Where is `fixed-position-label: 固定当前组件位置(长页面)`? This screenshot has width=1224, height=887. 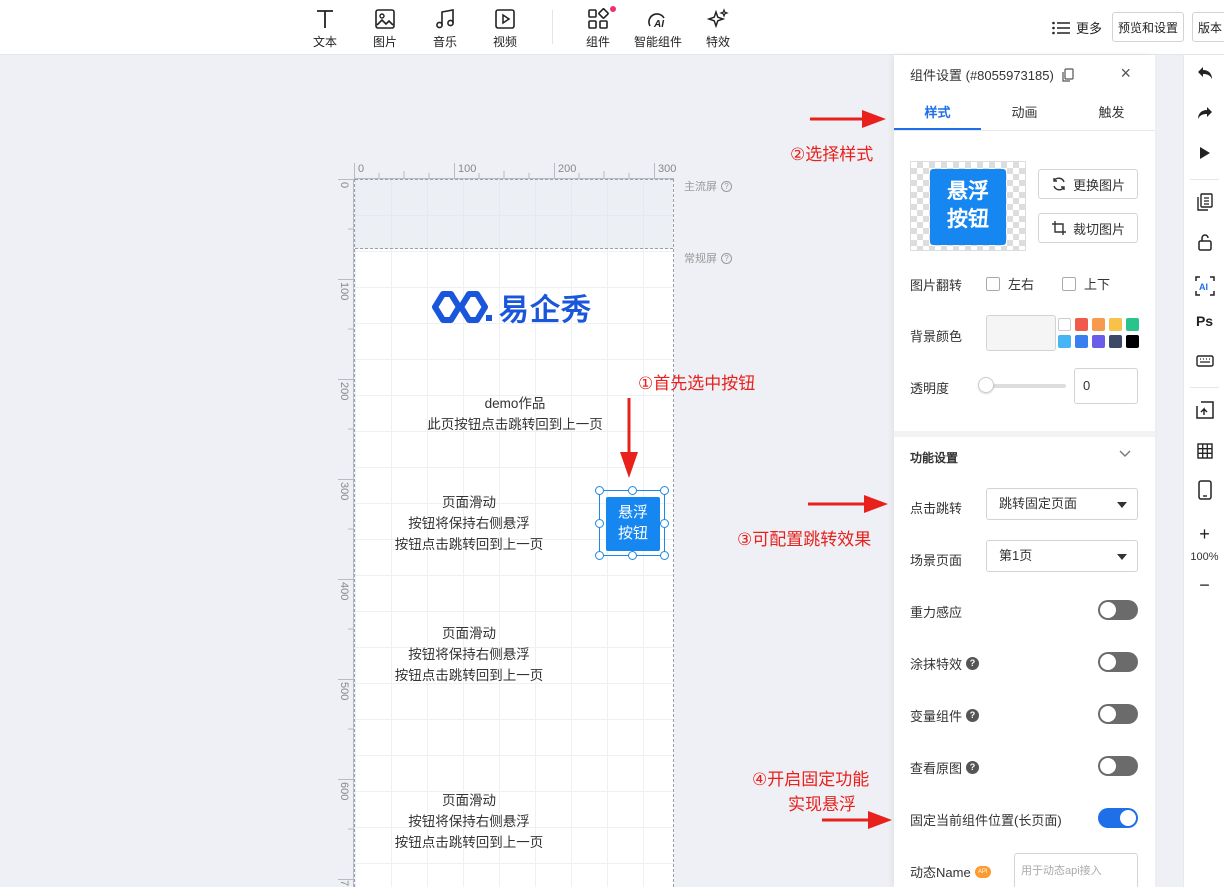
fixed-position-label: 固定当前组件位置(长页面) is located at coordinates (986, 820).